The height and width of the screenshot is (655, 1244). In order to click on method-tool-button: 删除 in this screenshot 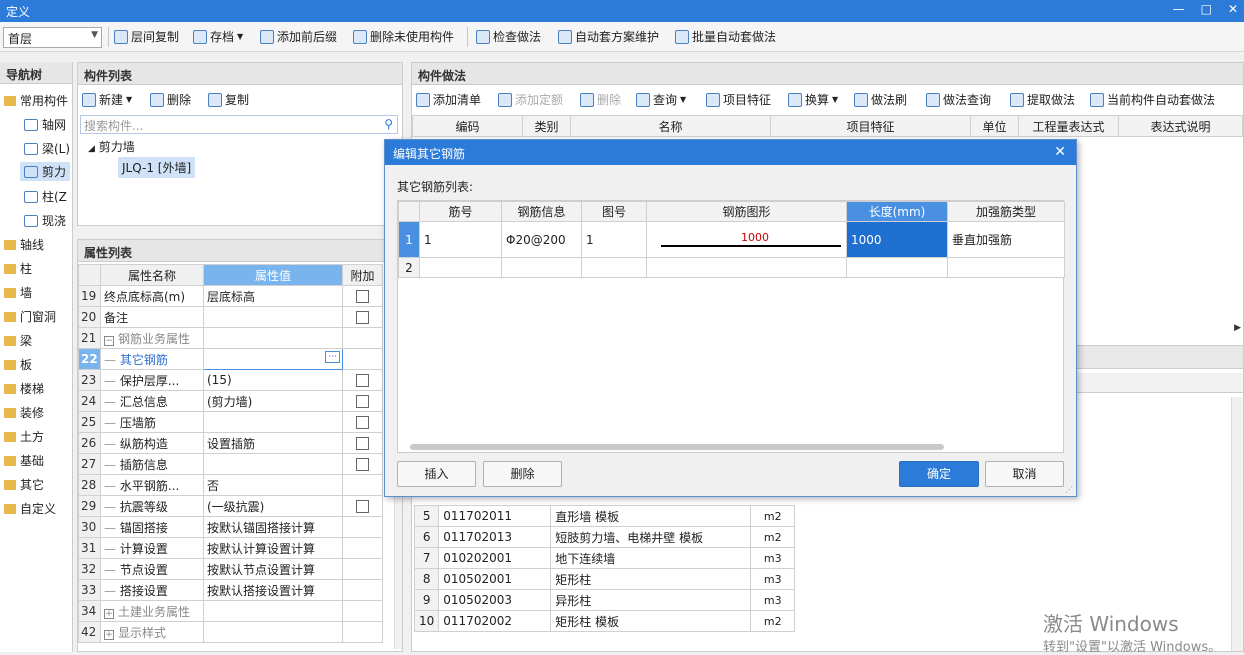, I will do `click(600, 99)`.